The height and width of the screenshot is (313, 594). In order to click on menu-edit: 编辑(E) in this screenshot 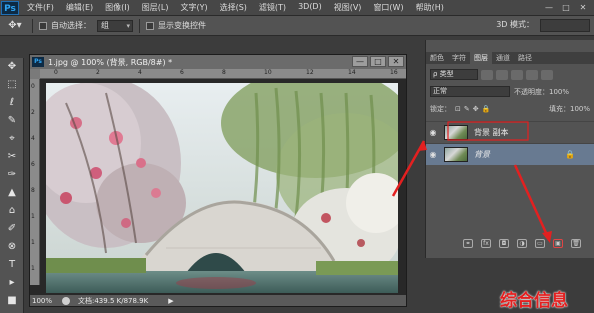, I will do `click(79, 7)`.